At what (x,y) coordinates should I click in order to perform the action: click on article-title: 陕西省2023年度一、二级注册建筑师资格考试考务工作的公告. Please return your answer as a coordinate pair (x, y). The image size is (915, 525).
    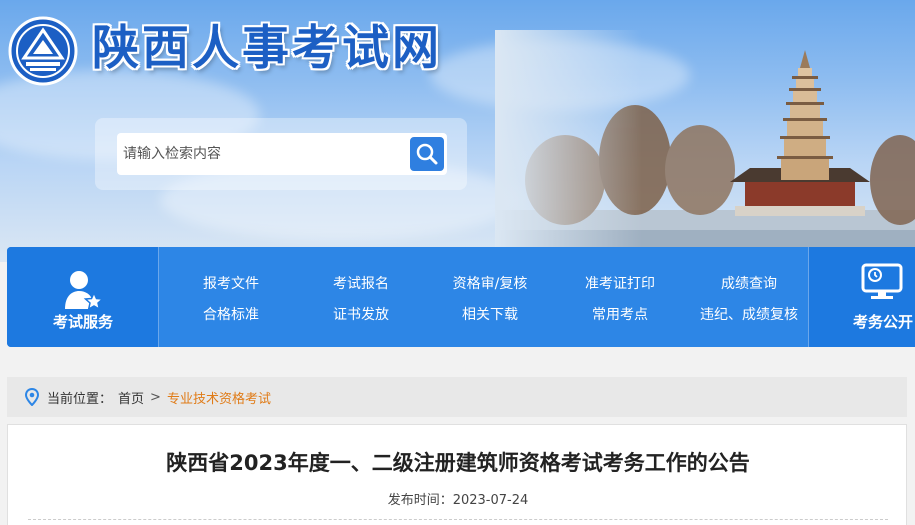
    Looking at the image, I should click on (458, 463).